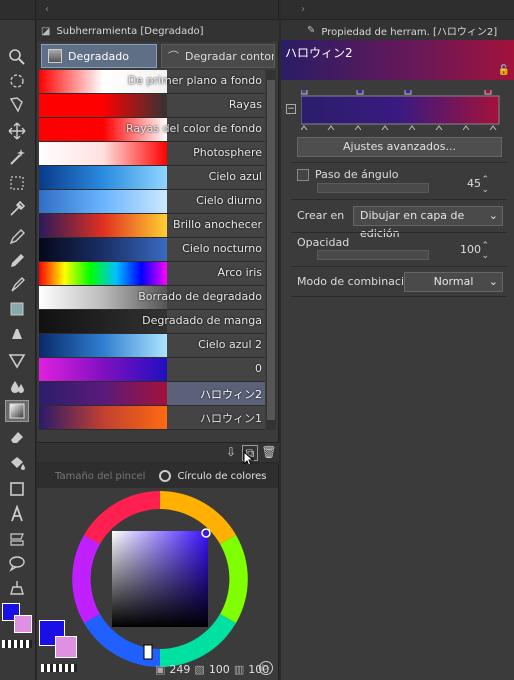  I want to click on lock-icon: 🔓, so click(504, 70).